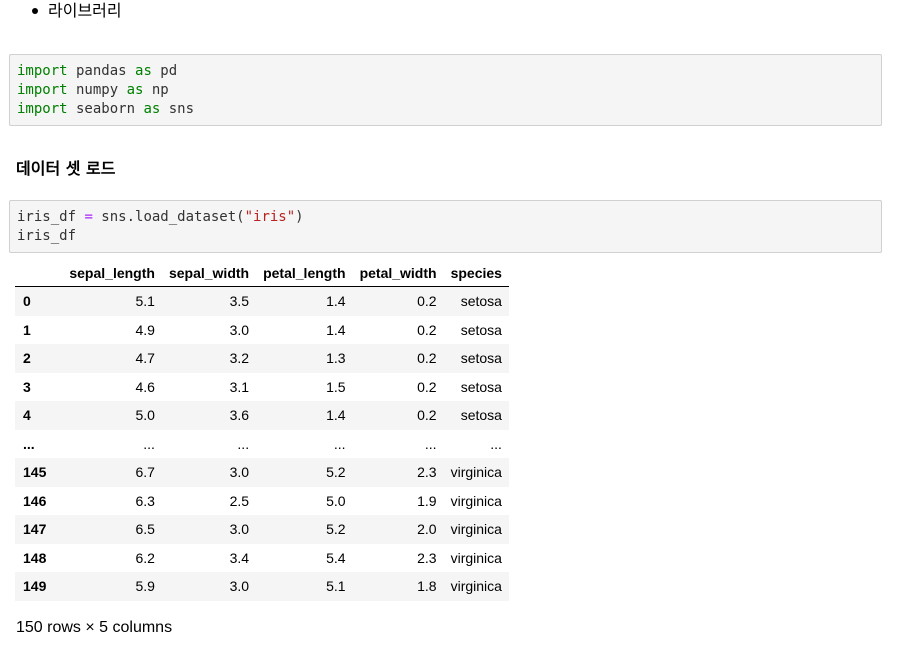 The width and height of the screenshot is (901, 657). What do you see at coordinates (304, 273) in the screenshot?
I see `column-header-petal-length: petal_length` at bounding box center [304, 273].